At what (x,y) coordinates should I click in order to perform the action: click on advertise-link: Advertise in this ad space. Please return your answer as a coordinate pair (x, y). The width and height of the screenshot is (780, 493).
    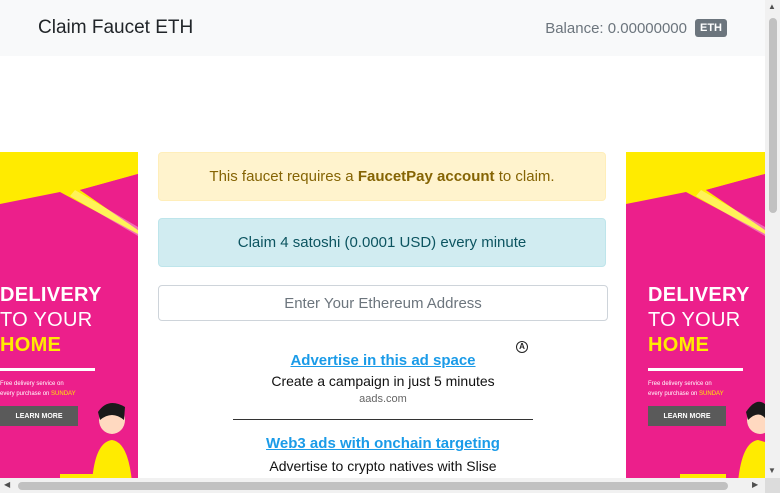
    Looking at the image, I should click on (383, 360).